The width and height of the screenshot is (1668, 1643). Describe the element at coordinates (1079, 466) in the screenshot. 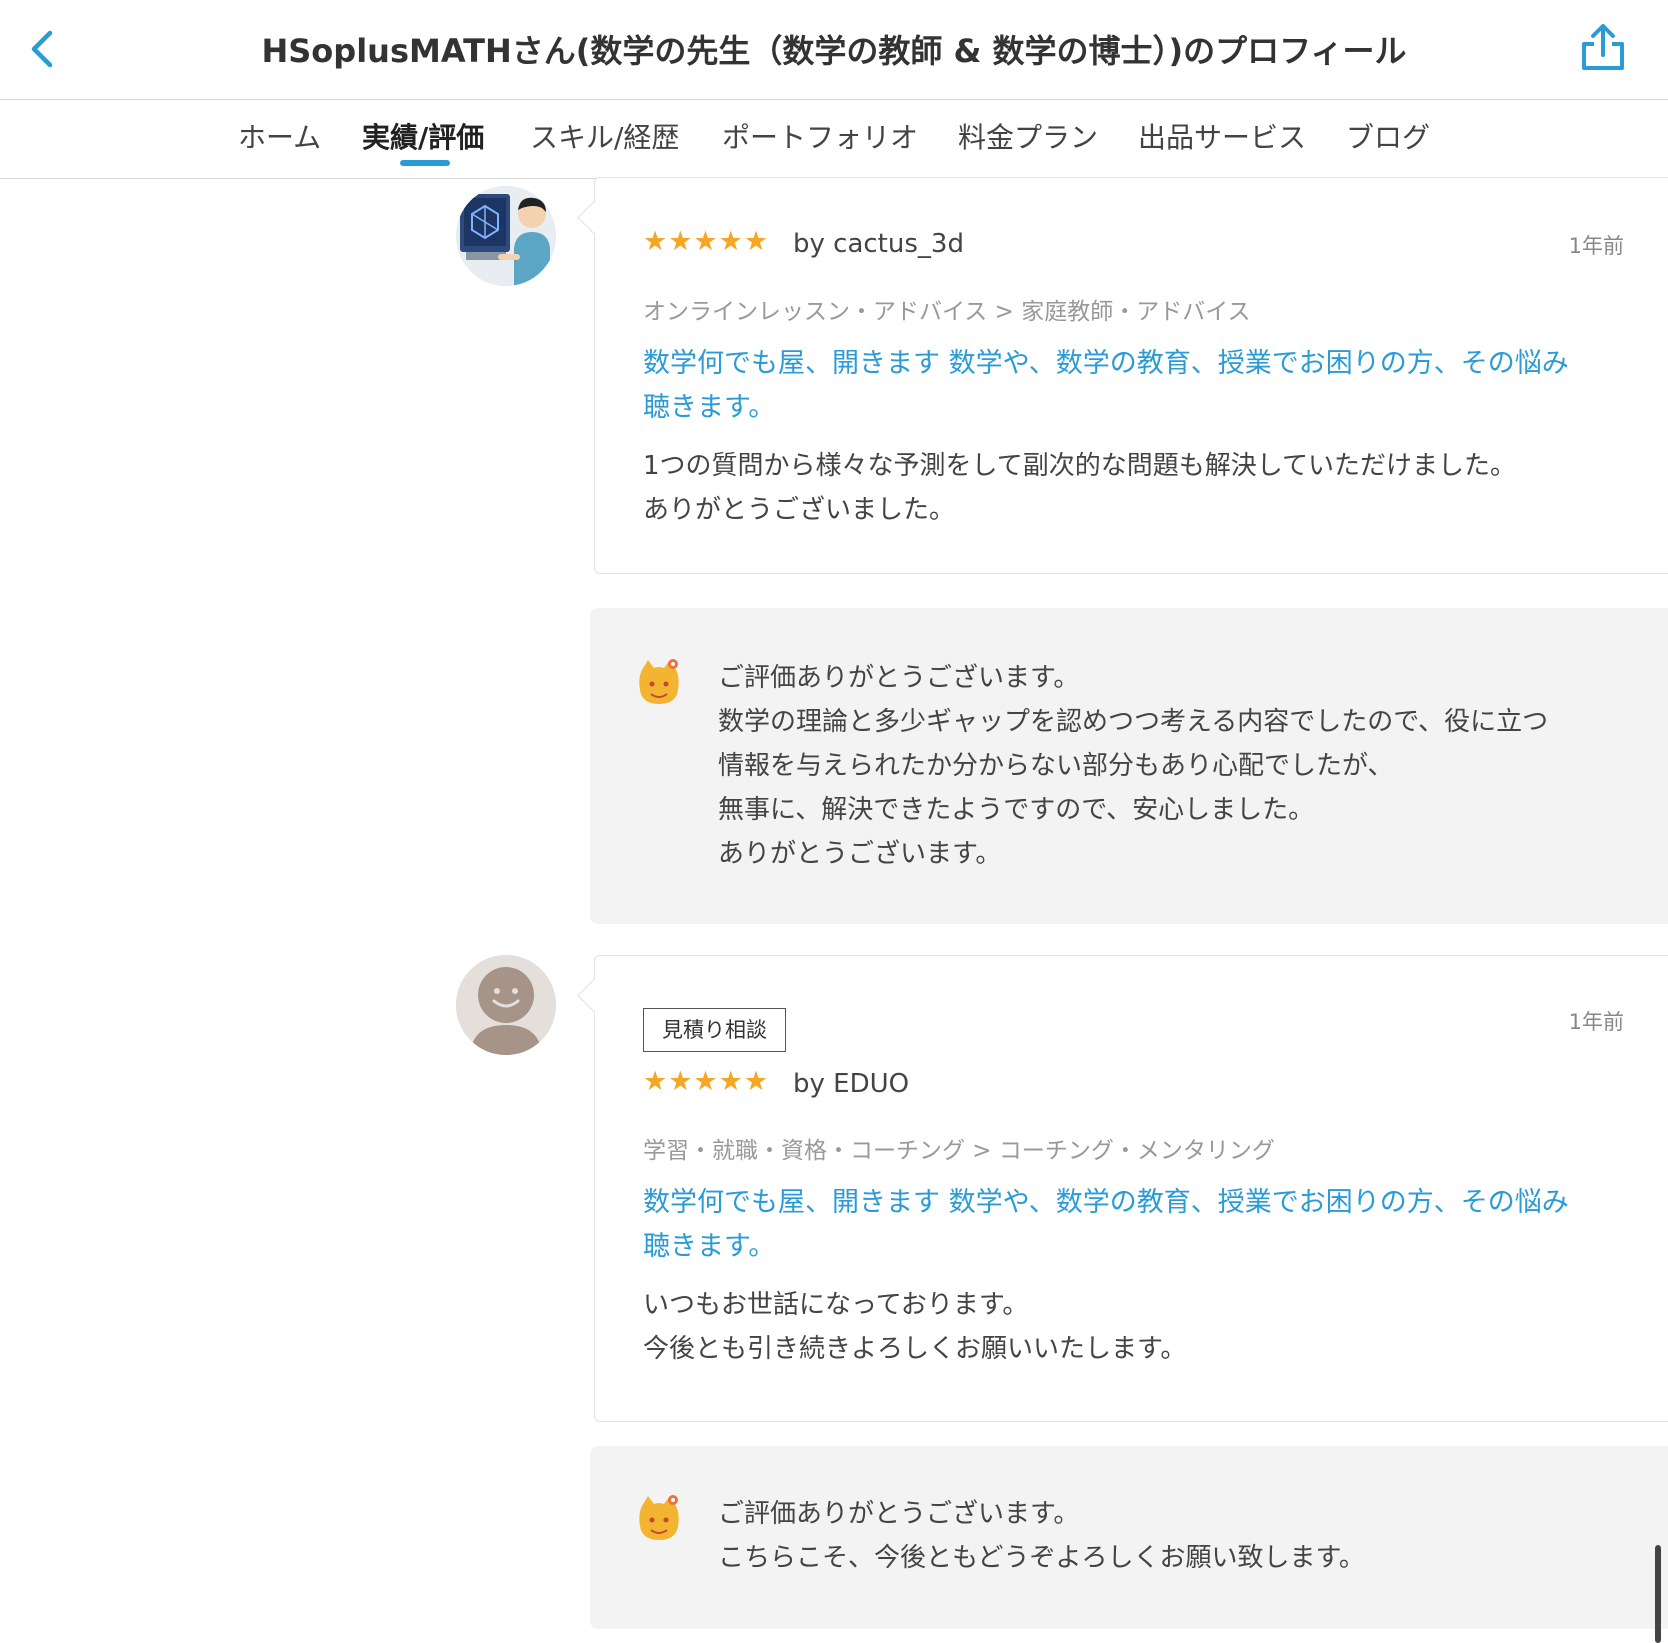

I see `comment-line: 1つの質問から様々な予測をして副次的な問題も解決していただけました。` at that location.